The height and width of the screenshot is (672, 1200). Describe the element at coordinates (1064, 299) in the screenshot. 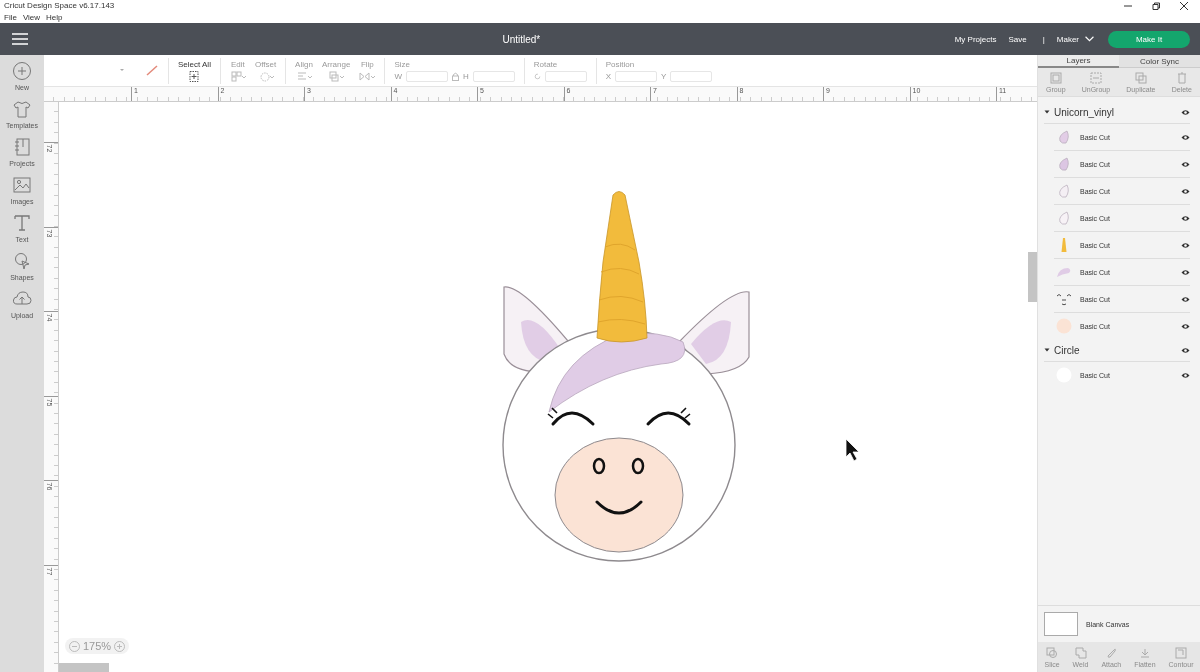

I see `layer-thumbnail` at that location.